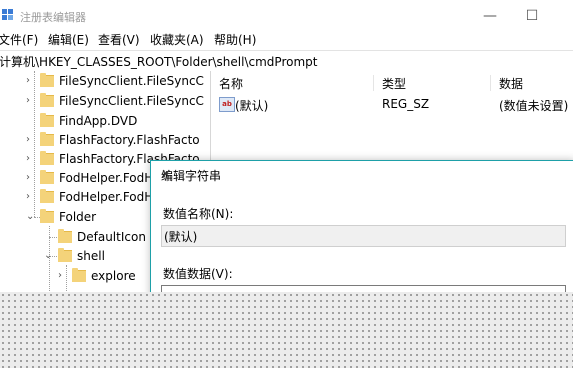 Image resolution: width=573 pixels, height=368 pixels. I want to click on menu-view: 查看(V), so click(119, 39).